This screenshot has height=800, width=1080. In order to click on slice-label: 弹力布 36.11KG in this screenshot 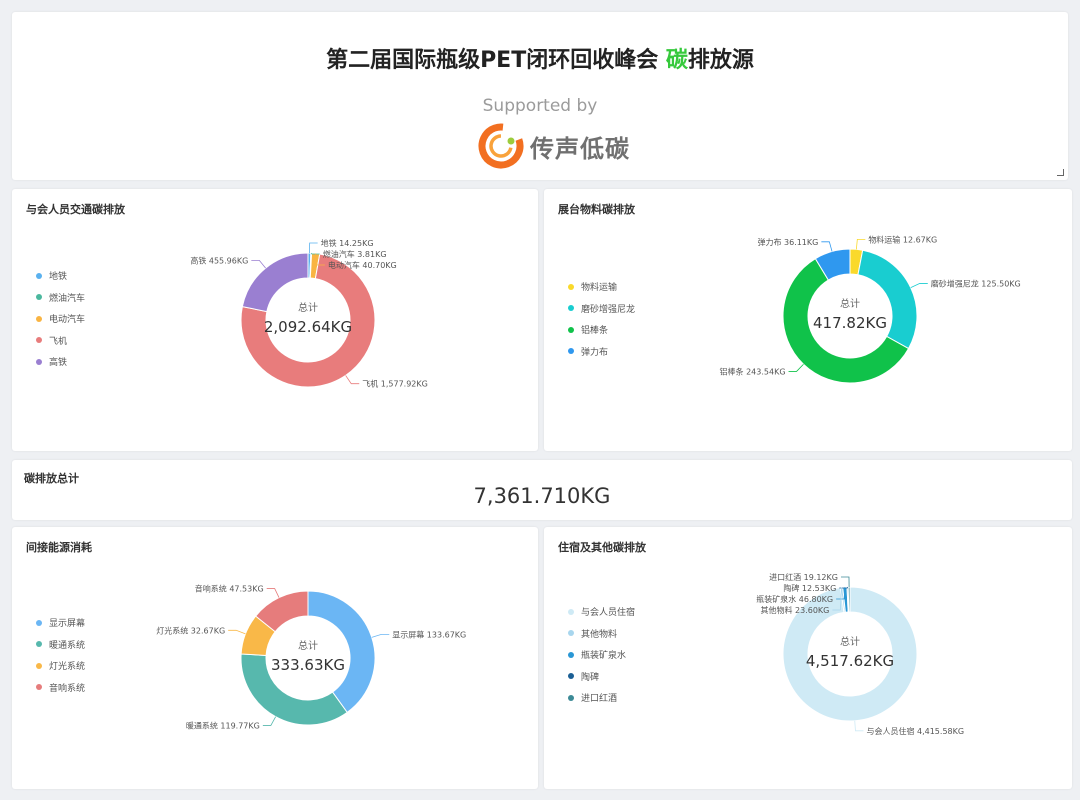, I will do `click(787, 242)`.